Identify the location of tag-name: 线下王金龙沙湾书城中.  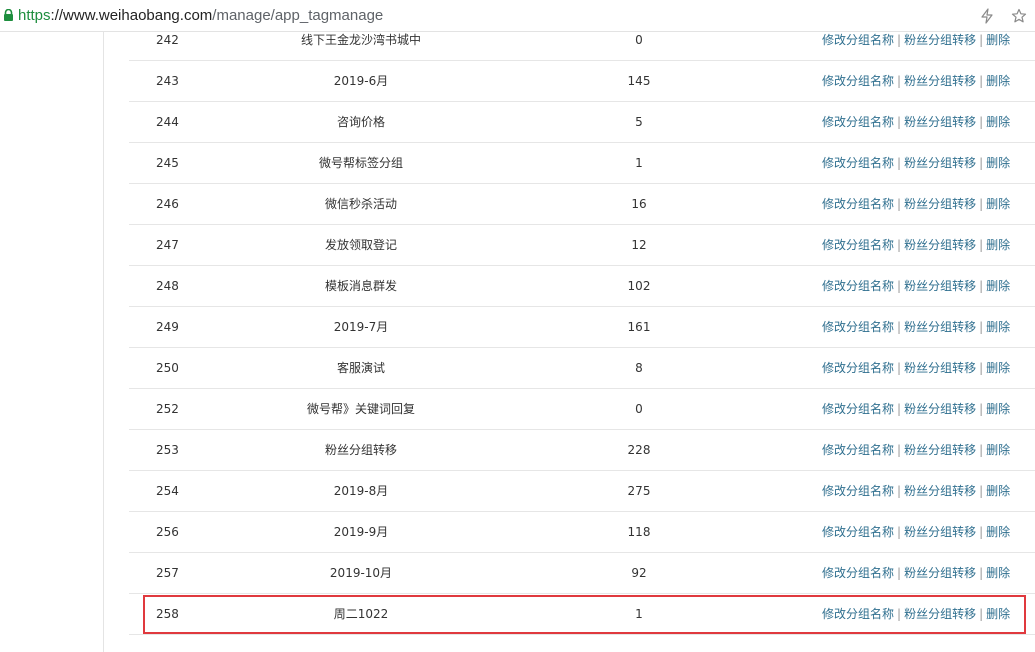
(360, 40).